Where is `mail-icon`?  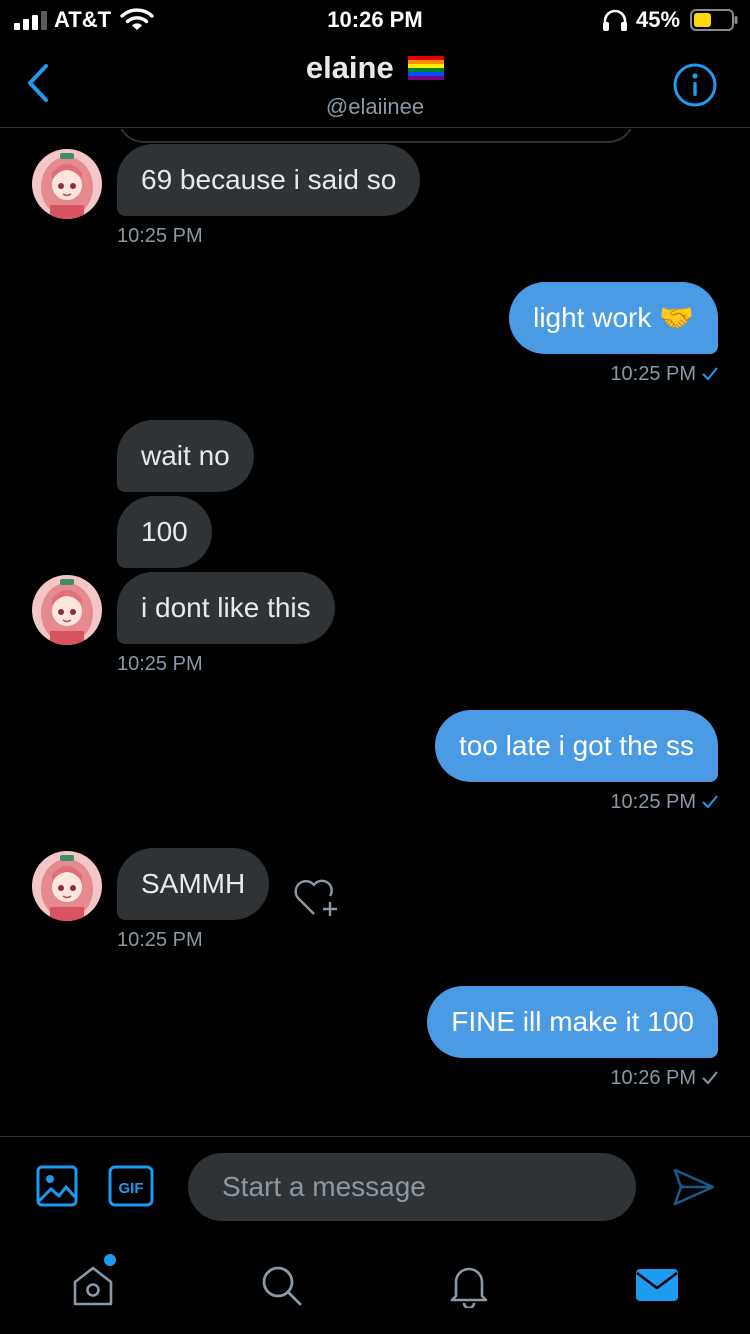 mail-icon is located at coordinates (657, 1285).